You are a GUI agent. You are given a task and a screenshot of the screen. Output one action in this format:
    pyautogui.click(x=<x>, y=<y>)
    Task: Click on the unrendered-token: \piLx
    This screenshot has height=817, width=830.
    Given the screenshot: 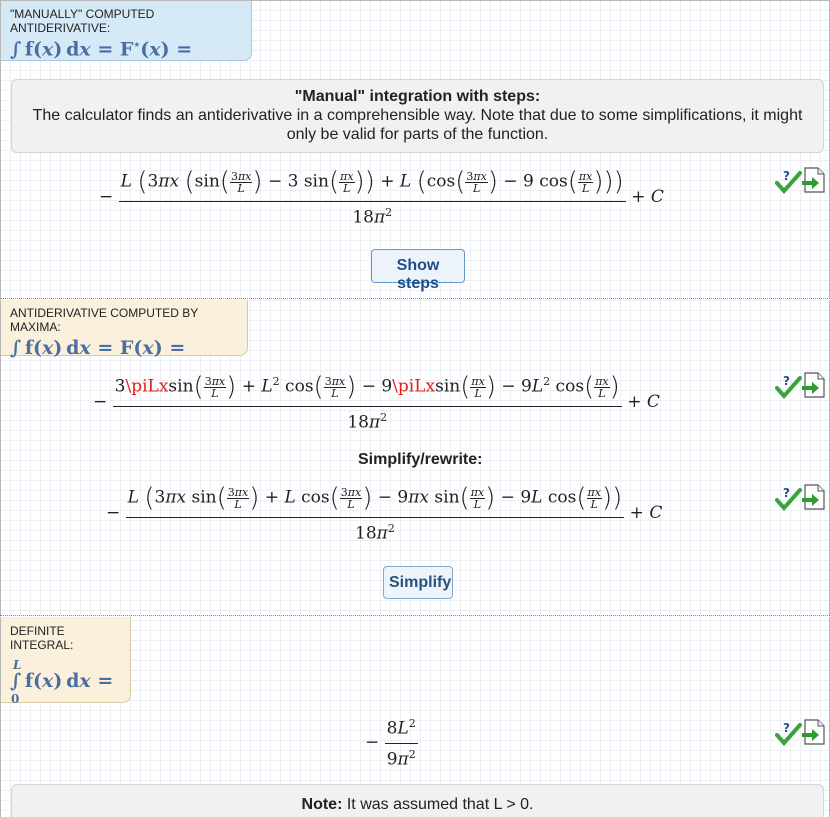 What is the action you would take?
    pyautogui.click(x=147, y=386)
    